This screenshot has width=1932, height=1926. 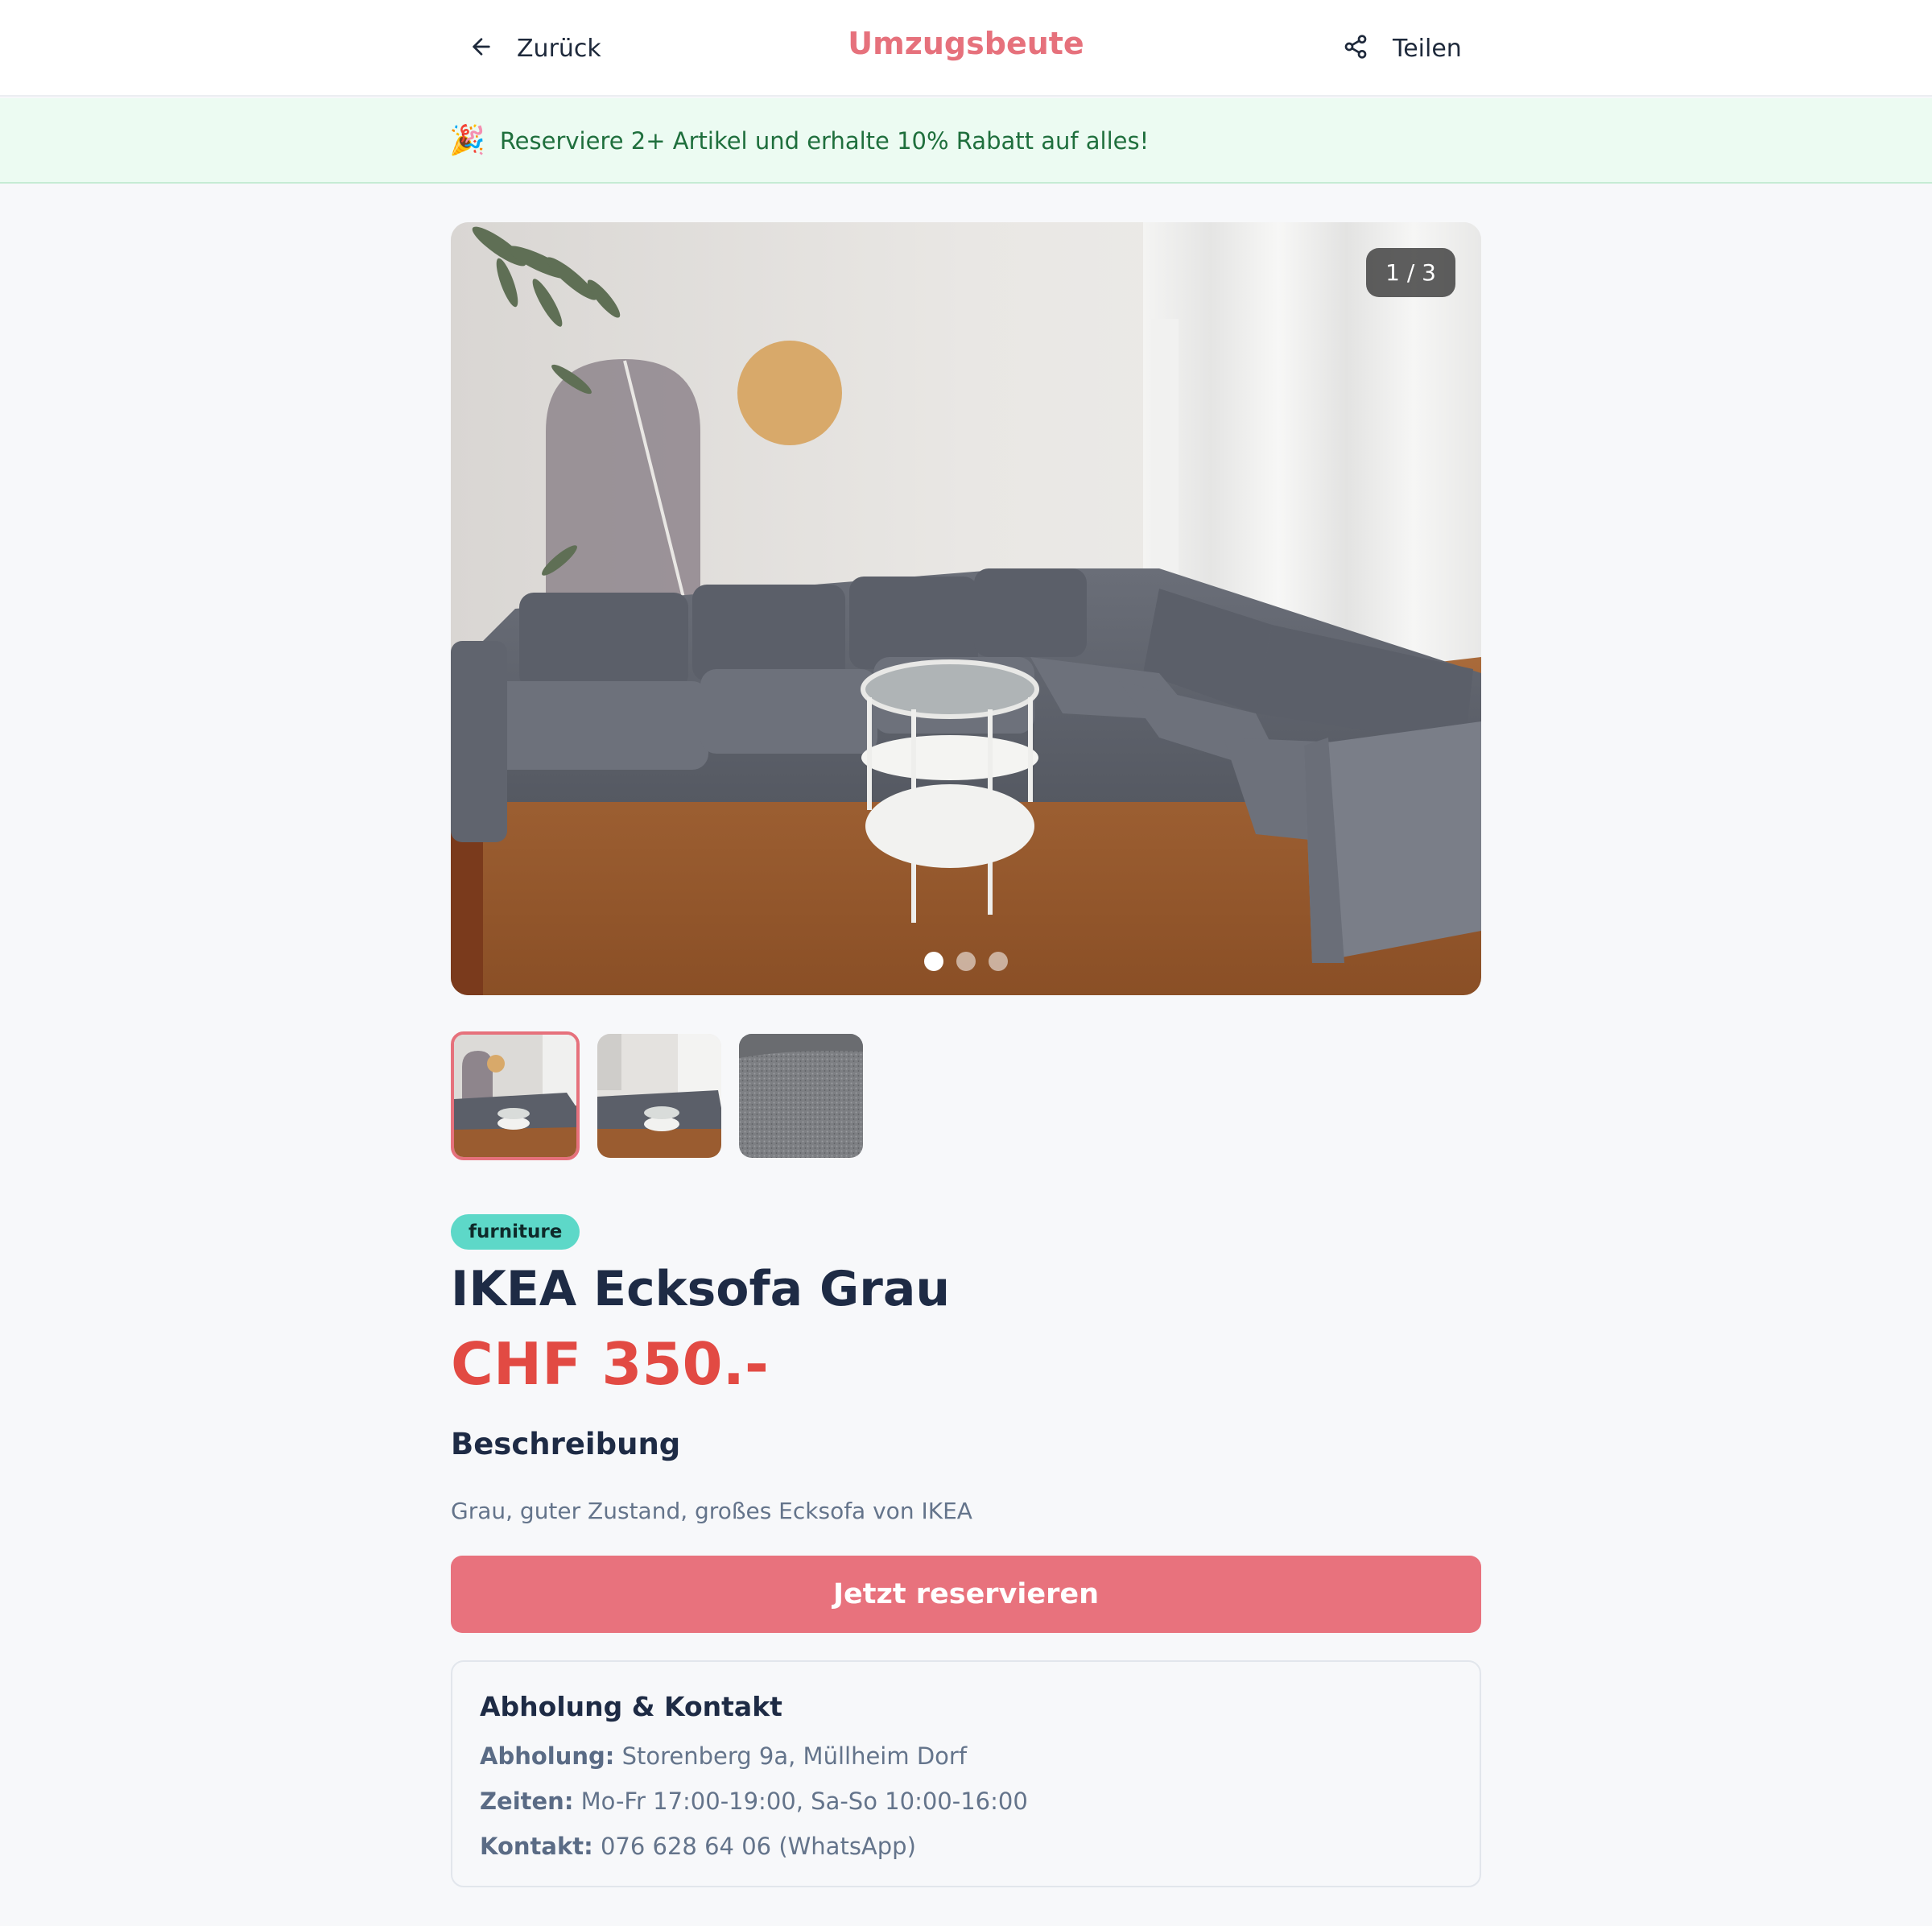 I want to click on product-price: CHF 350.-, so click(x=610, y=1364).